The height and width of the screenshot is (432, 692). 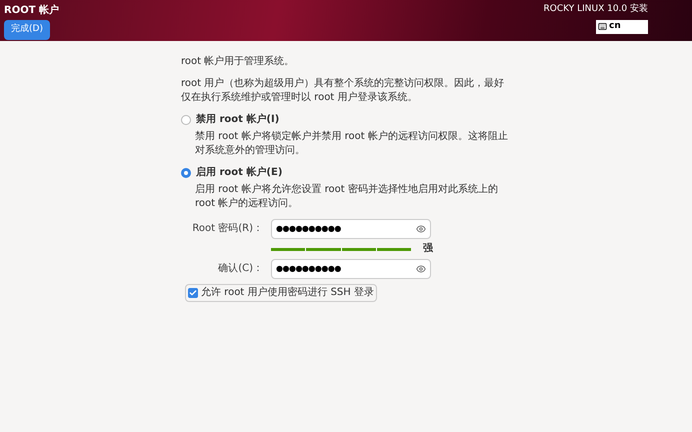 I want to click on check-icon, so click(x=193, y=293).